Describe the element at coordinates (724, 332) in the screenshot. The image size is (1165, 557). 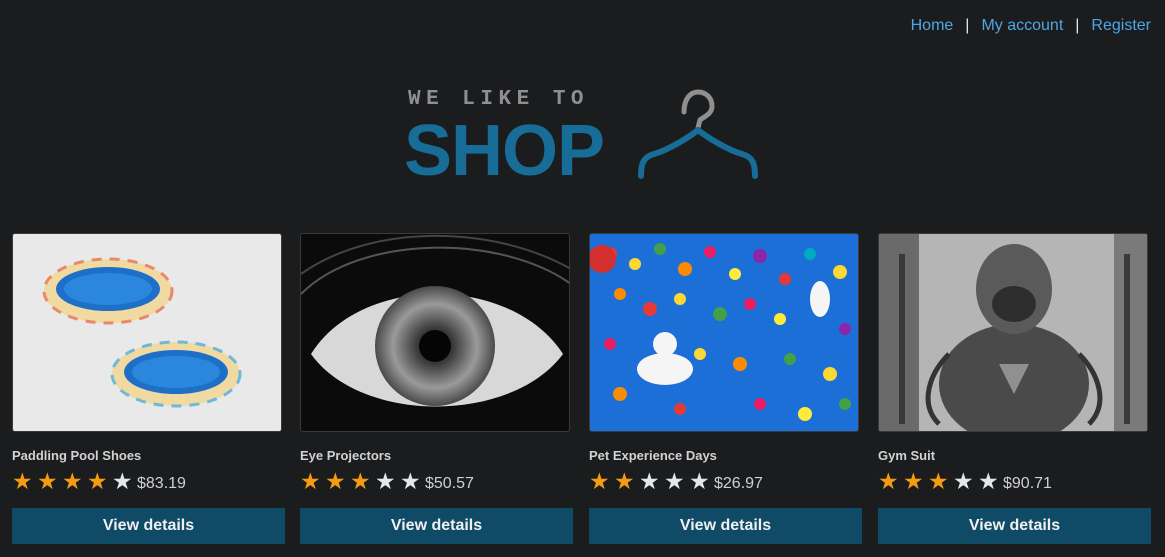
I see `dogs-balloons-image` at that location.